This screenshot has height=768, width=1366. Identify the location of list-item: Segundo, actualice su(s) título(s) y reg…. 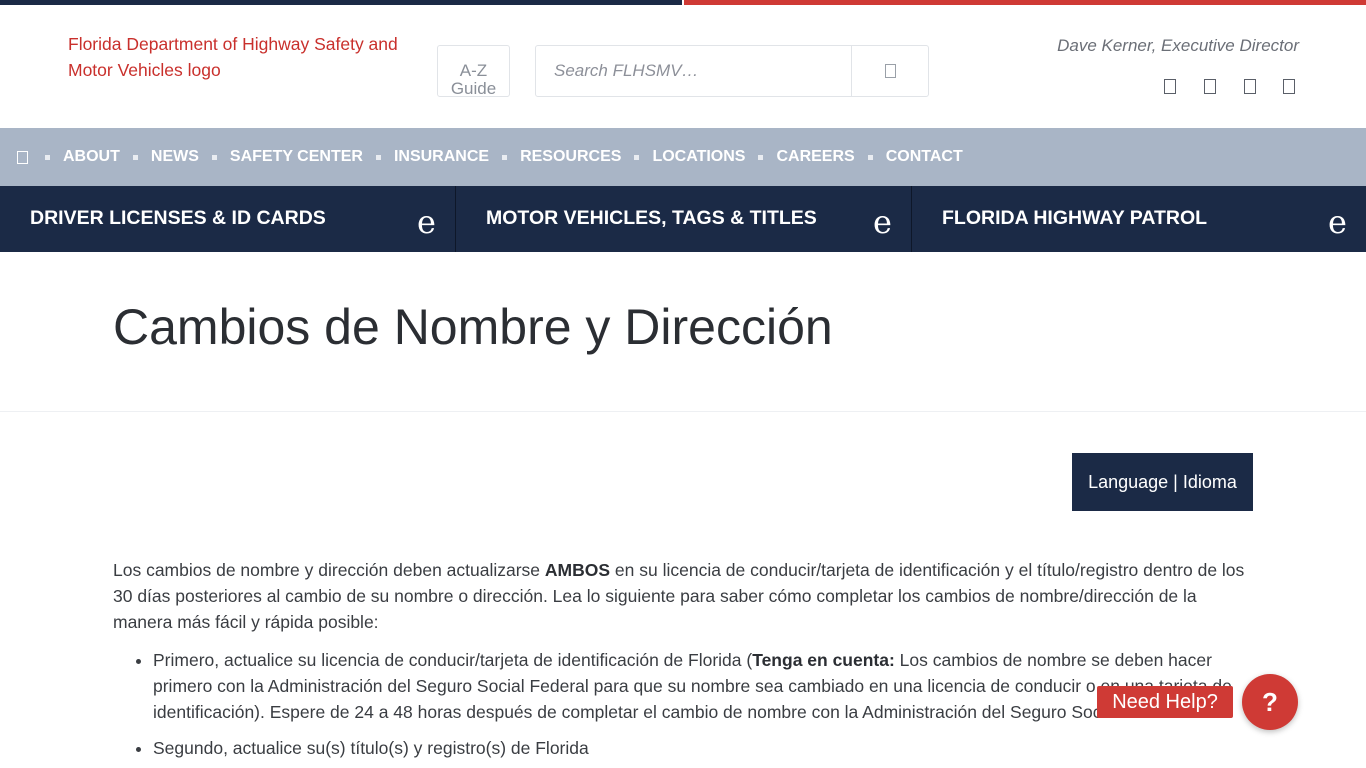
(705, 748).